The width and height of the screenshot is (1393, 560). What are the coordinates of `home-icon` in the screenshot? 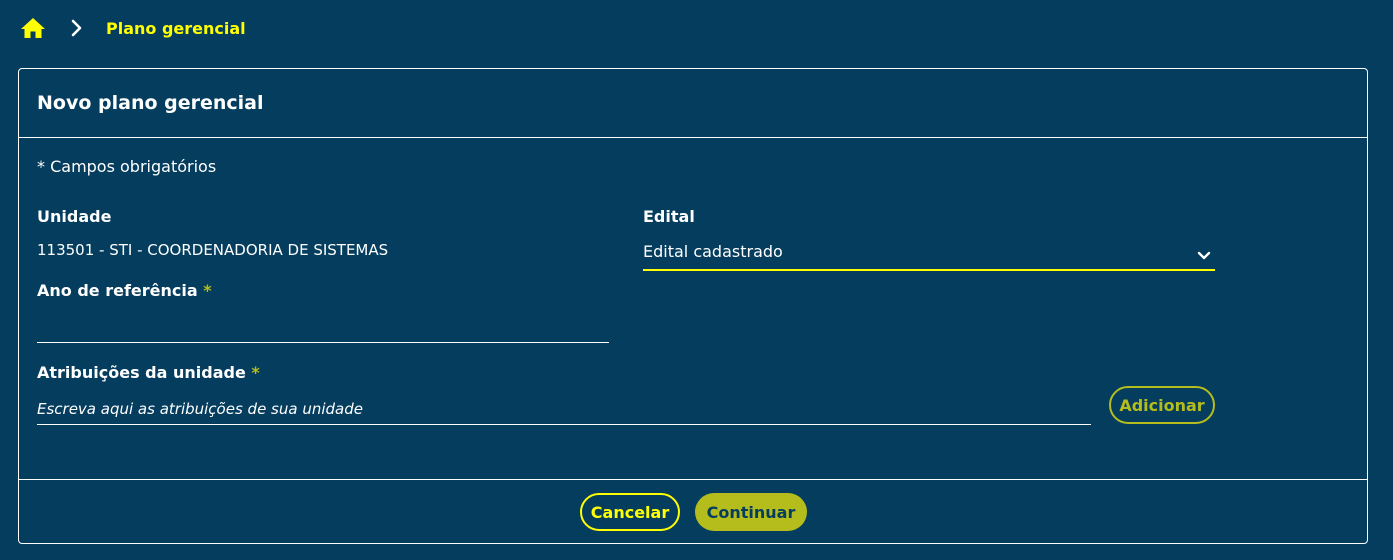 It's located at (33, 28).